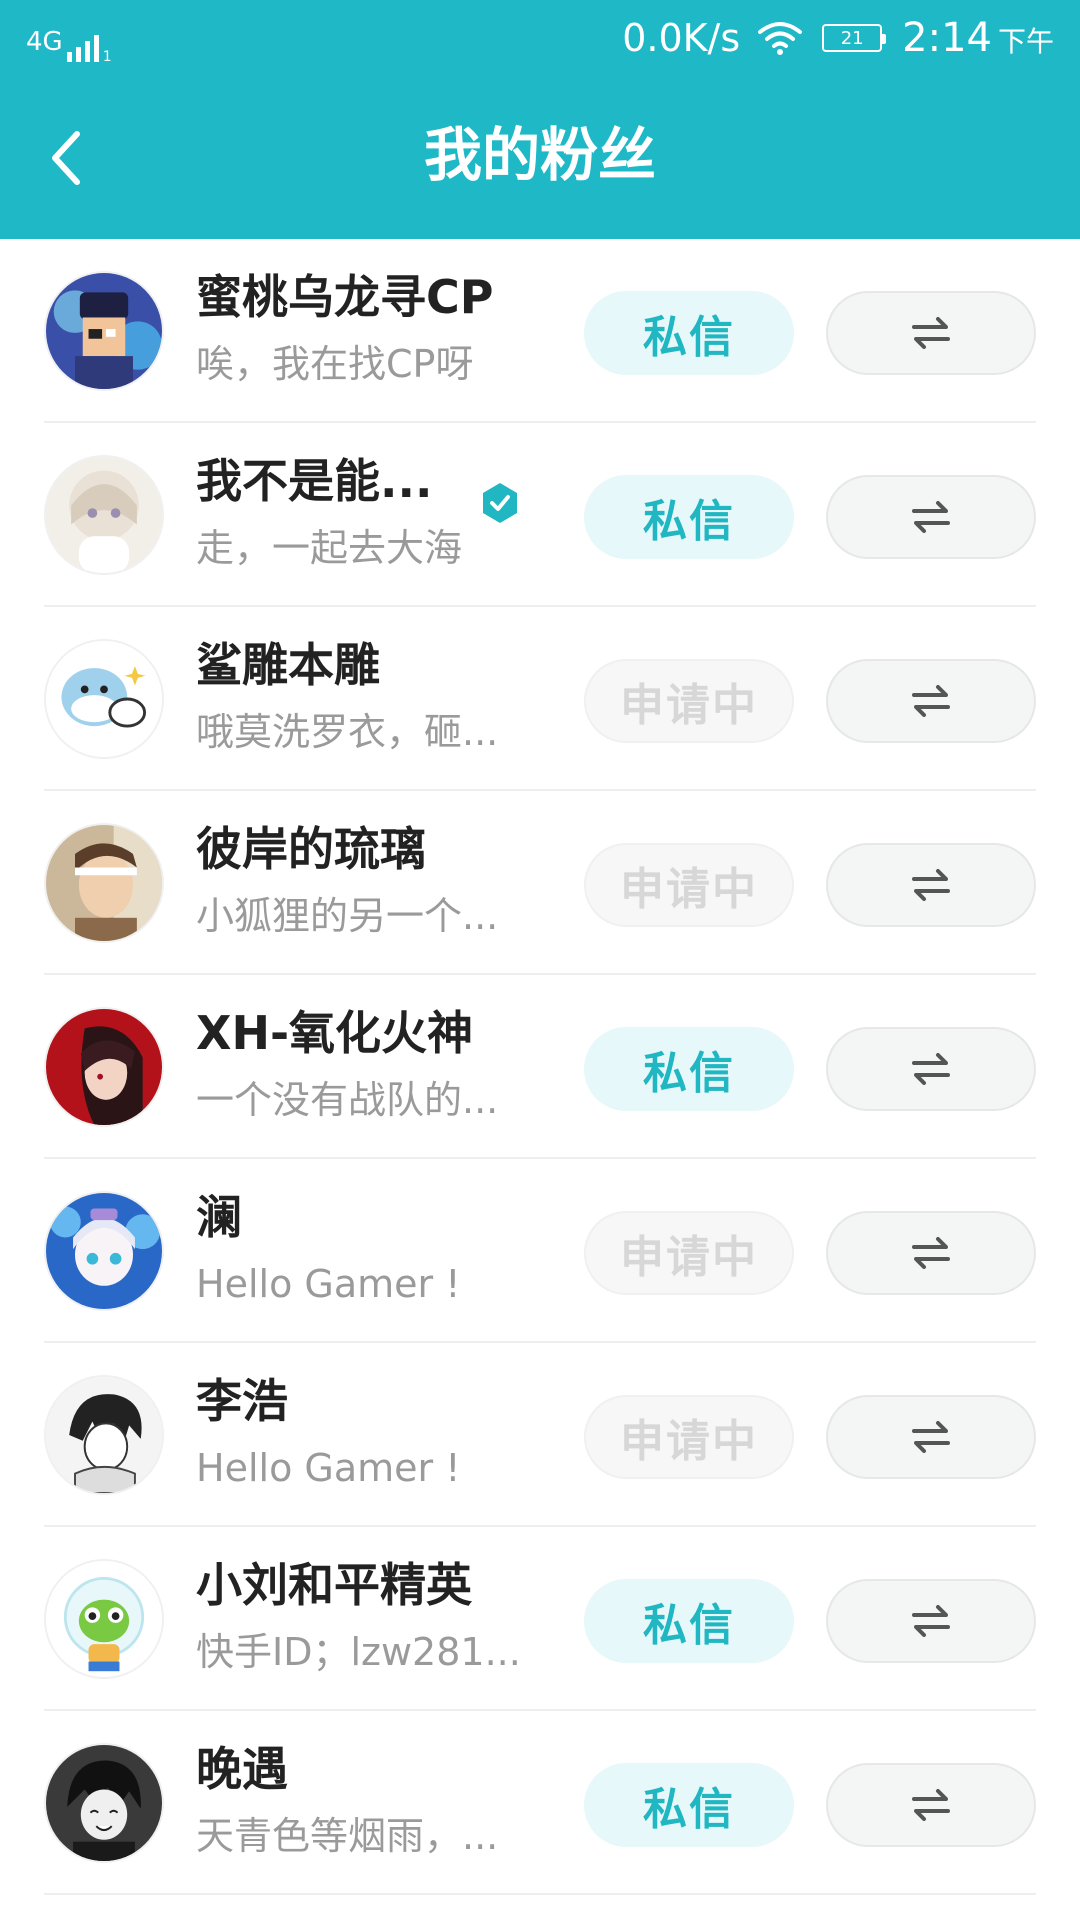 The height and width of the screenshot is (1920, 1080). I want to click on cellular-signal: 4G 1, so click(69, 43).